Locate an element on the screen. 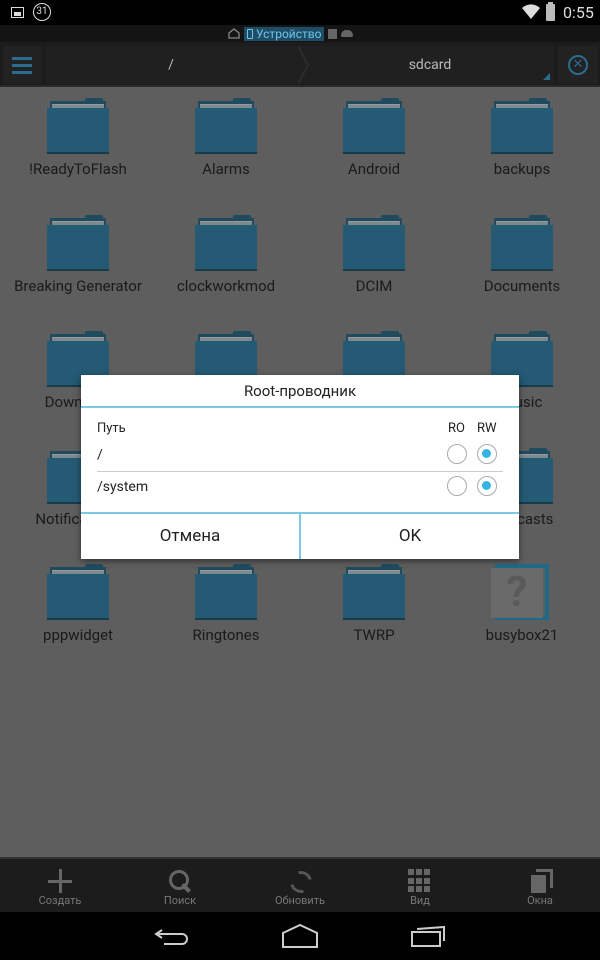  refresh-icon is located at coordinates (300, 881).